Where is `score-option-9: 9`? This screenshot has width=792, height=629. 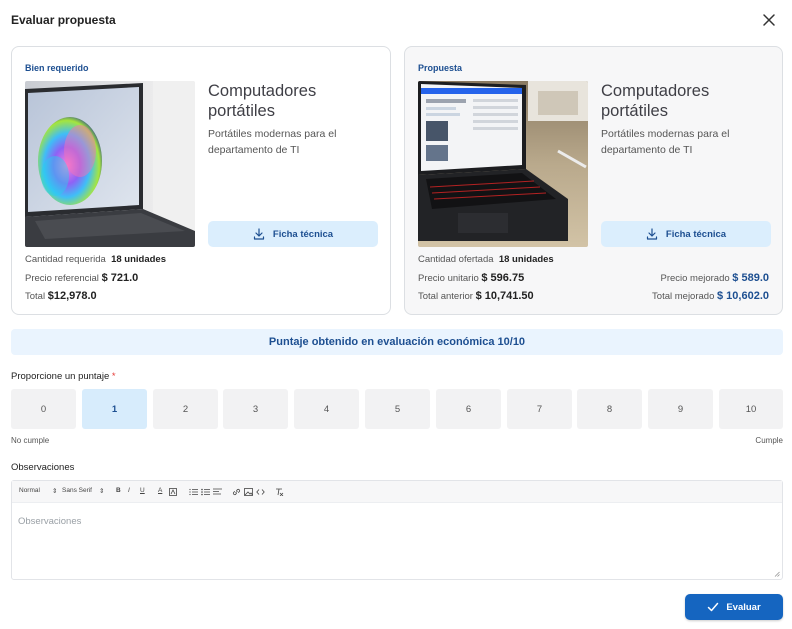
score-option-9: 9 is located at coordinates (680, 409).